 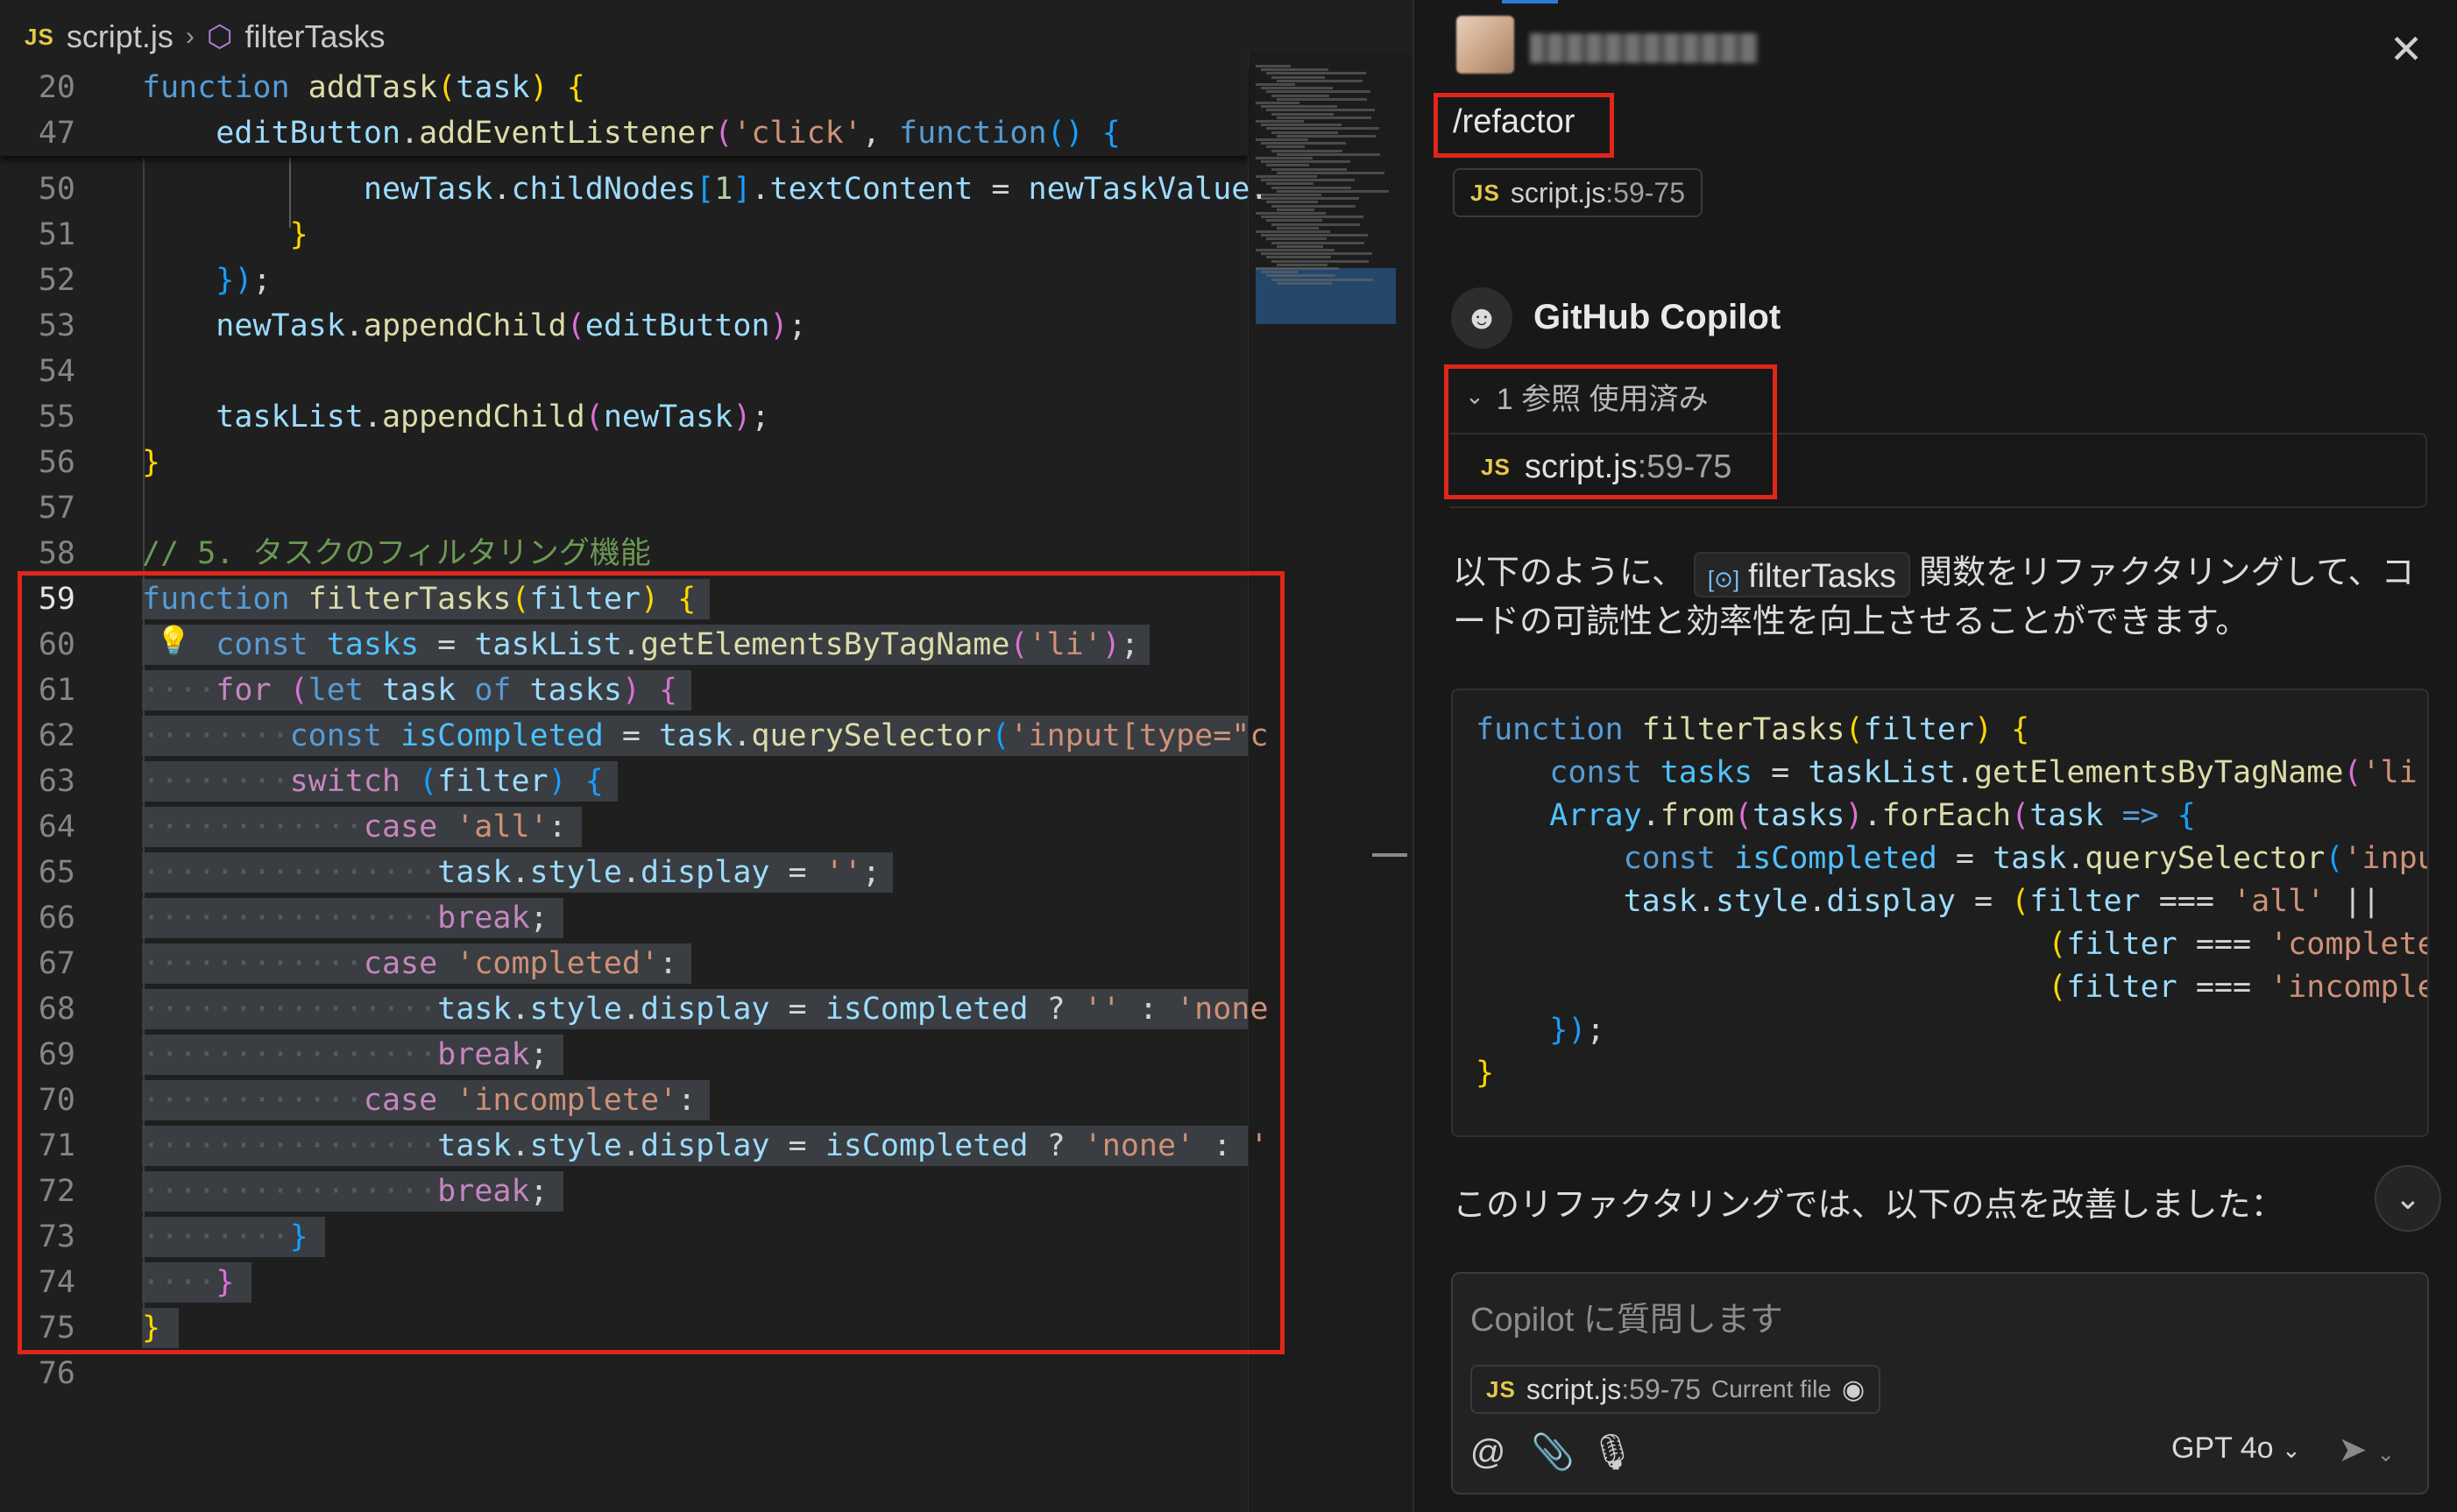 What do you see at coordinates (624, 281) in the screenshot?
I see `code-line: 52 });` at bounding box center [624, 281].